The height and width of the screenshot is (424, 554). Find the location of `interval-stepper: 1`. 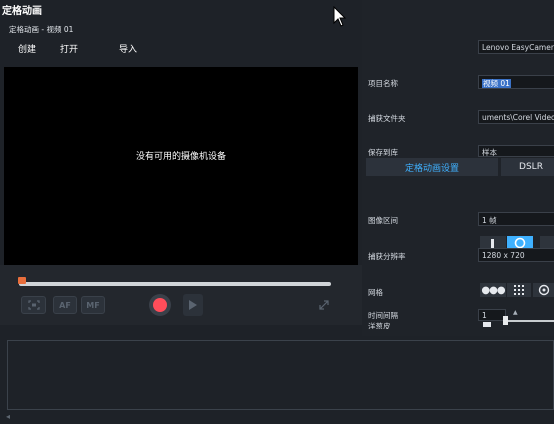

interval-stepper: 1 is located at coordinates (492, 315).